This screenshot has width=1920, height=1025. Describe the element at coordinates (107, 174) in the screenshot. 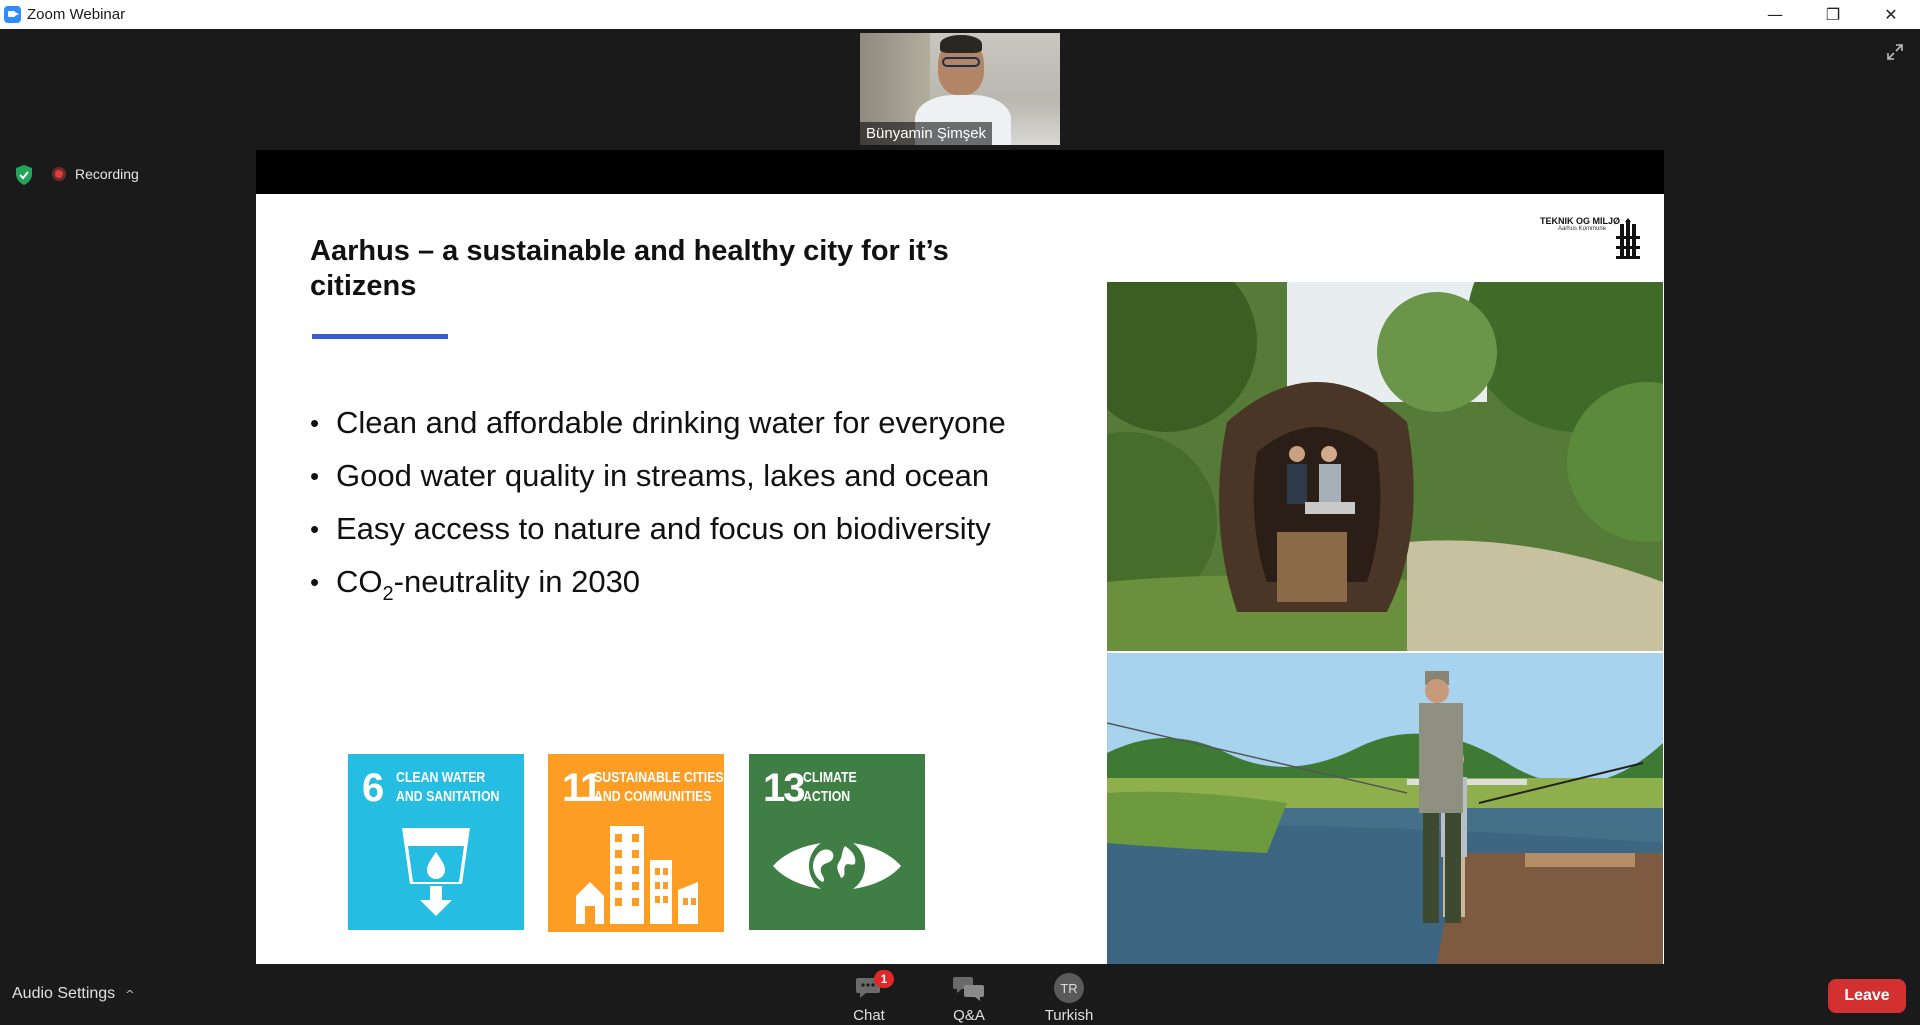

I see `recording-label: Recording` at that location.